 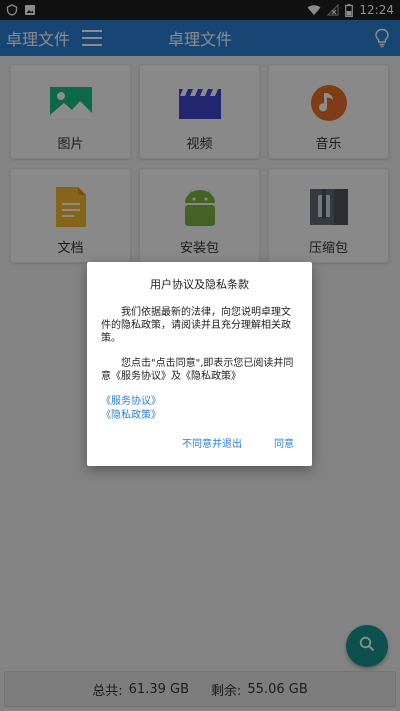 What do you see at coordinates (199, 284) in the screenshot?
I see `dialog-title: 用户协议及隐私条款` at bounding box center [199, 284].